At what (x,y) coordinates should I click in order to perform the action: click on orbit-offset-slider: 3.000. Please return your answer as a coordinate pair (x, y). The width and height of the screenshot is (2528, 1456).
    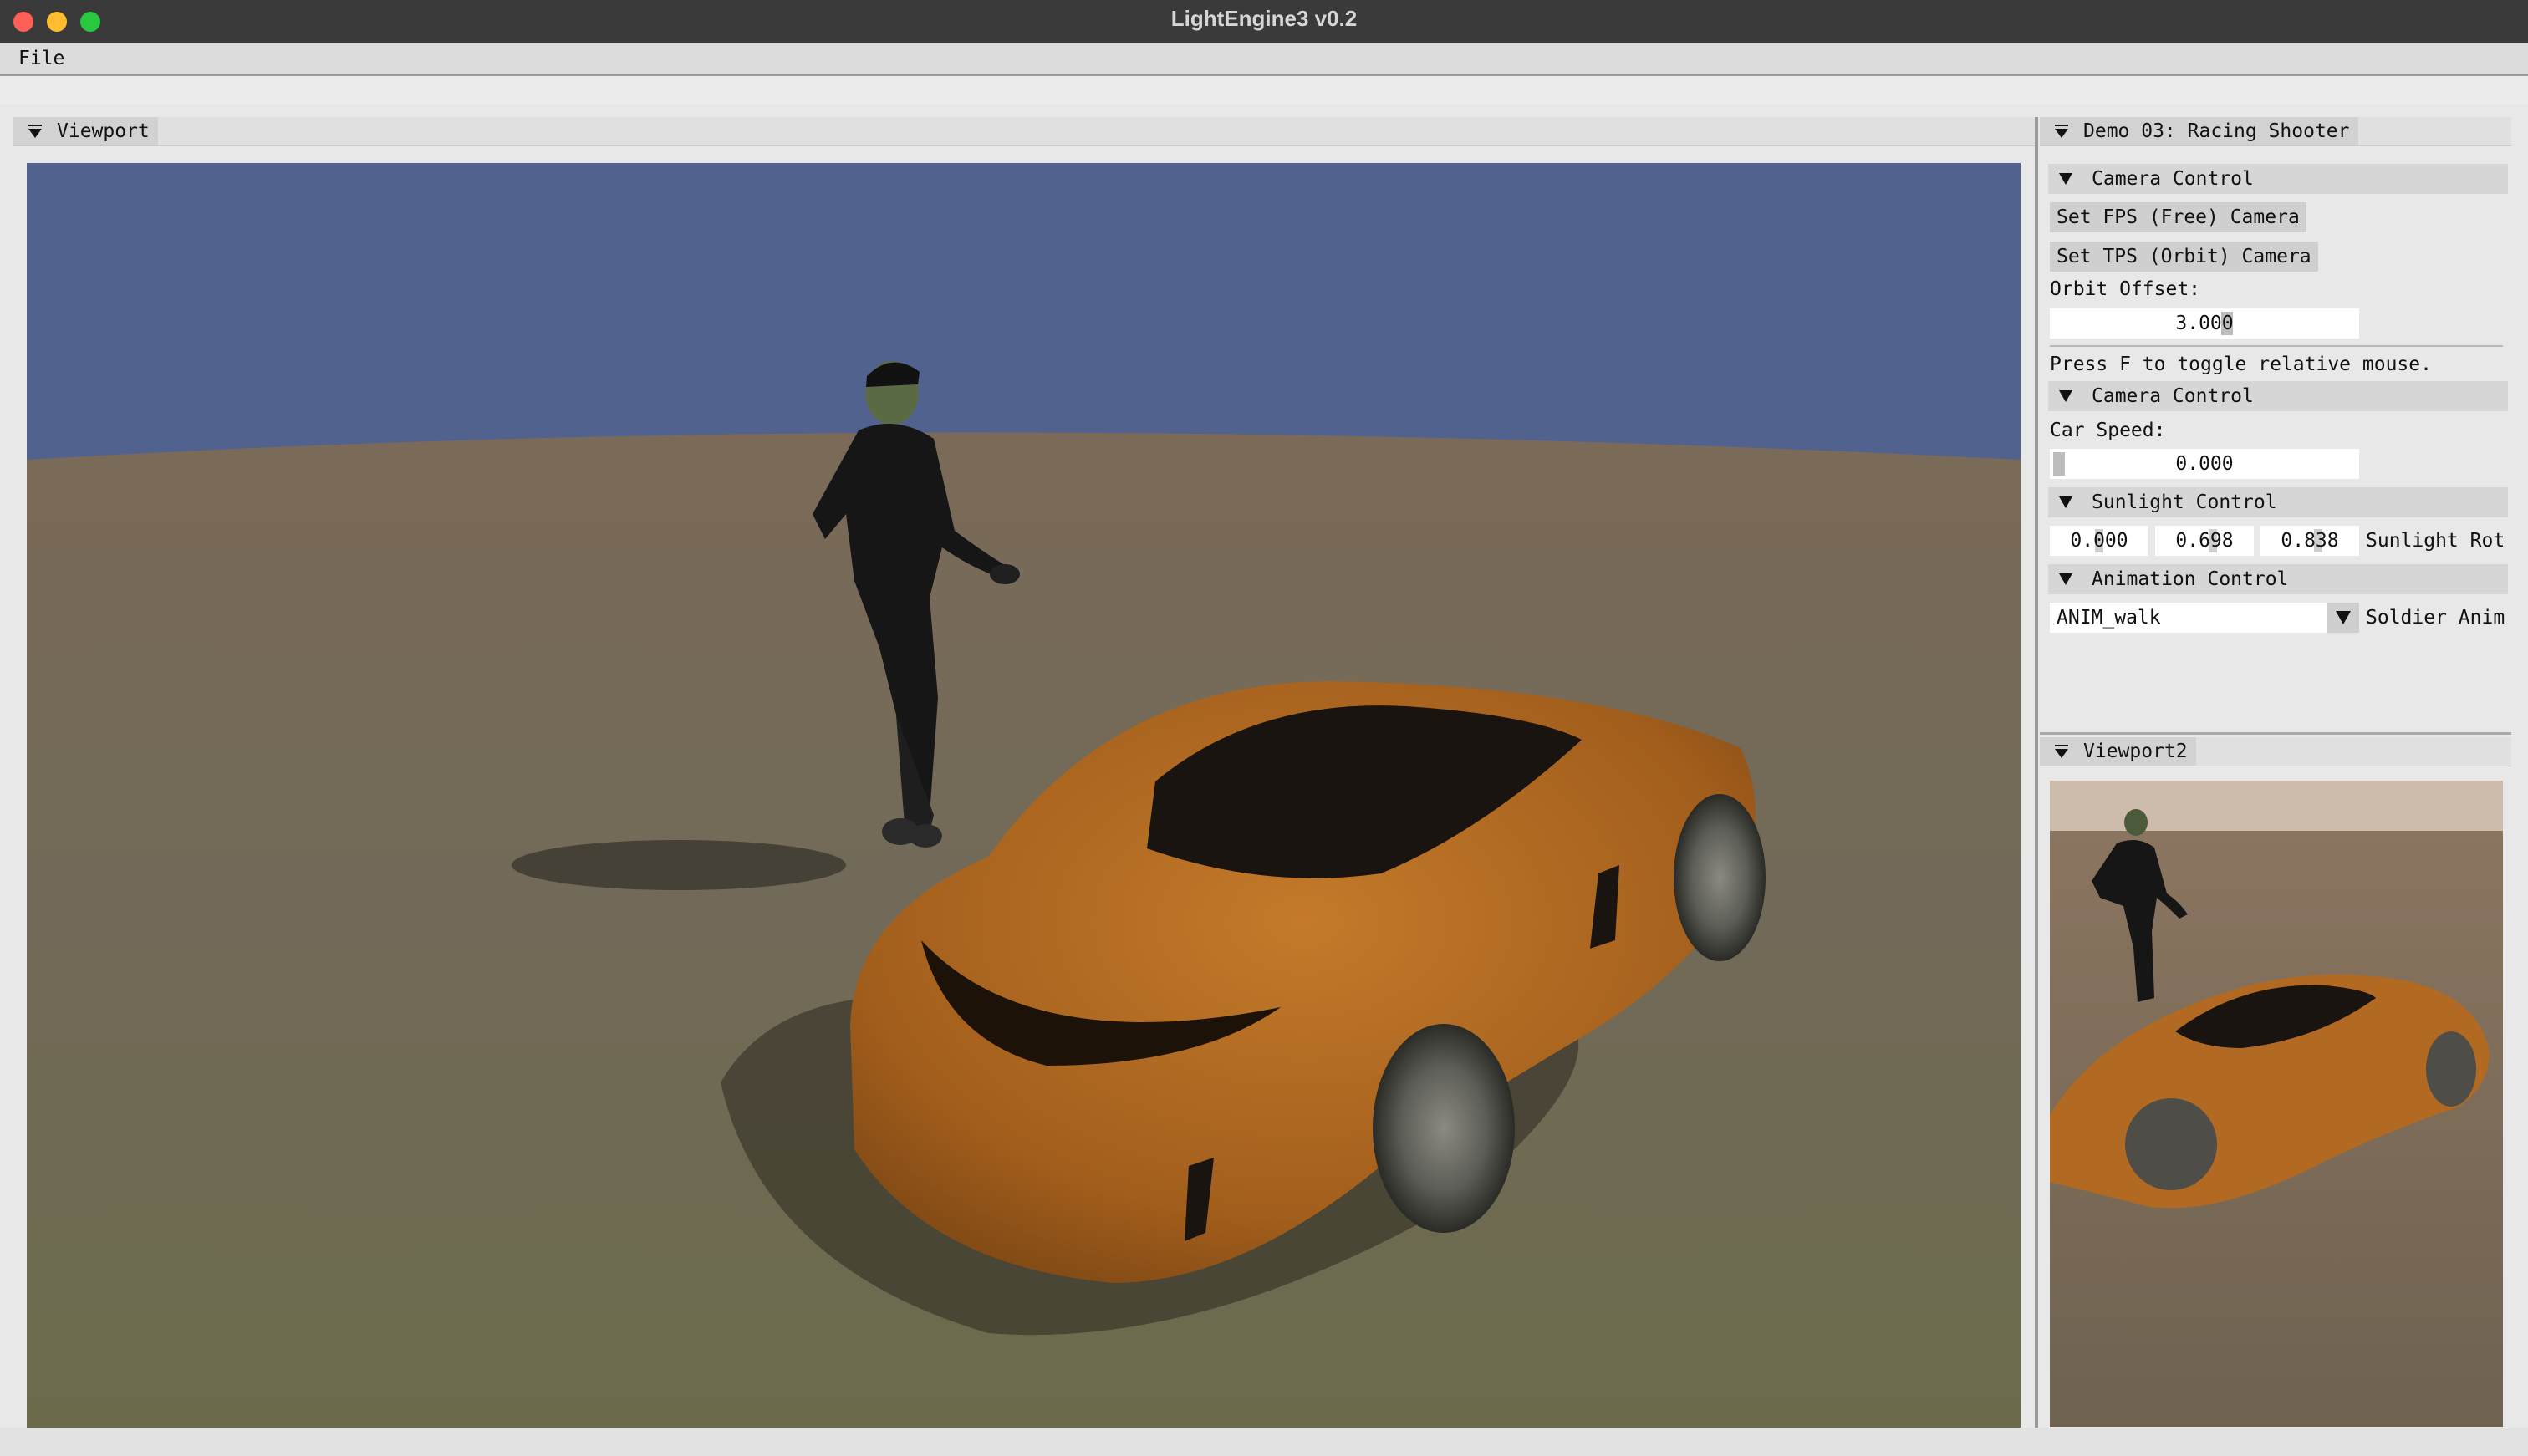
    Looking at the image, I should click on (2204, 323).